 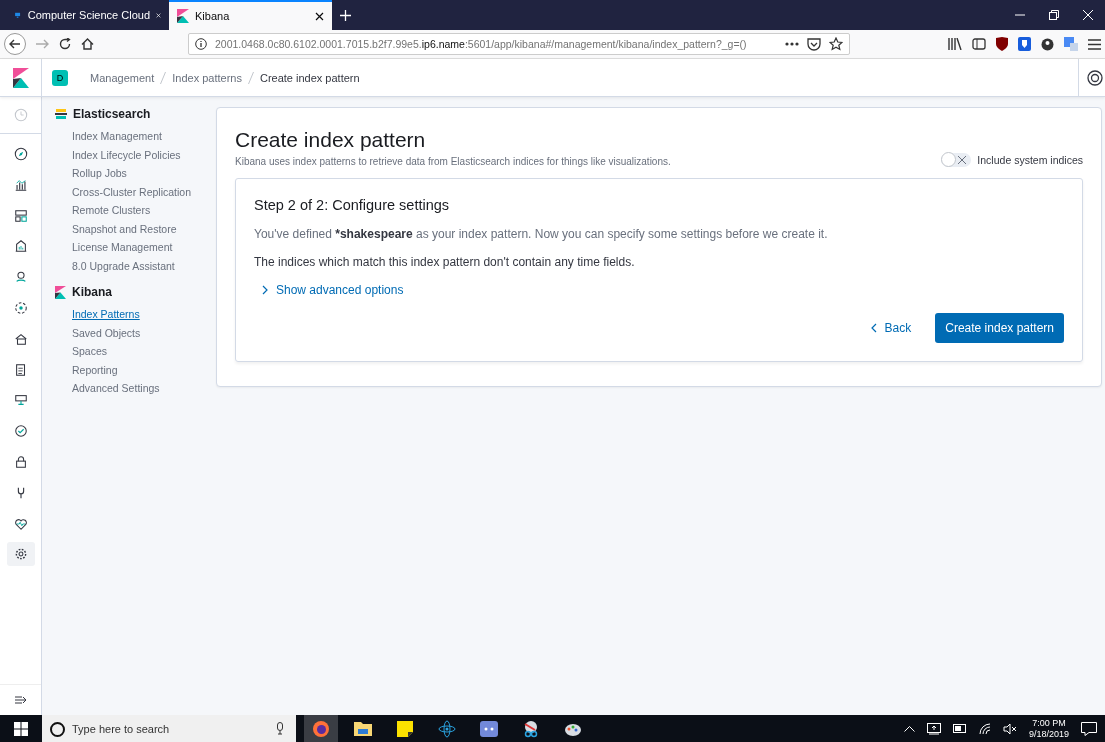 I want to click on bar-chart-icon, so click(x=20, y=184).